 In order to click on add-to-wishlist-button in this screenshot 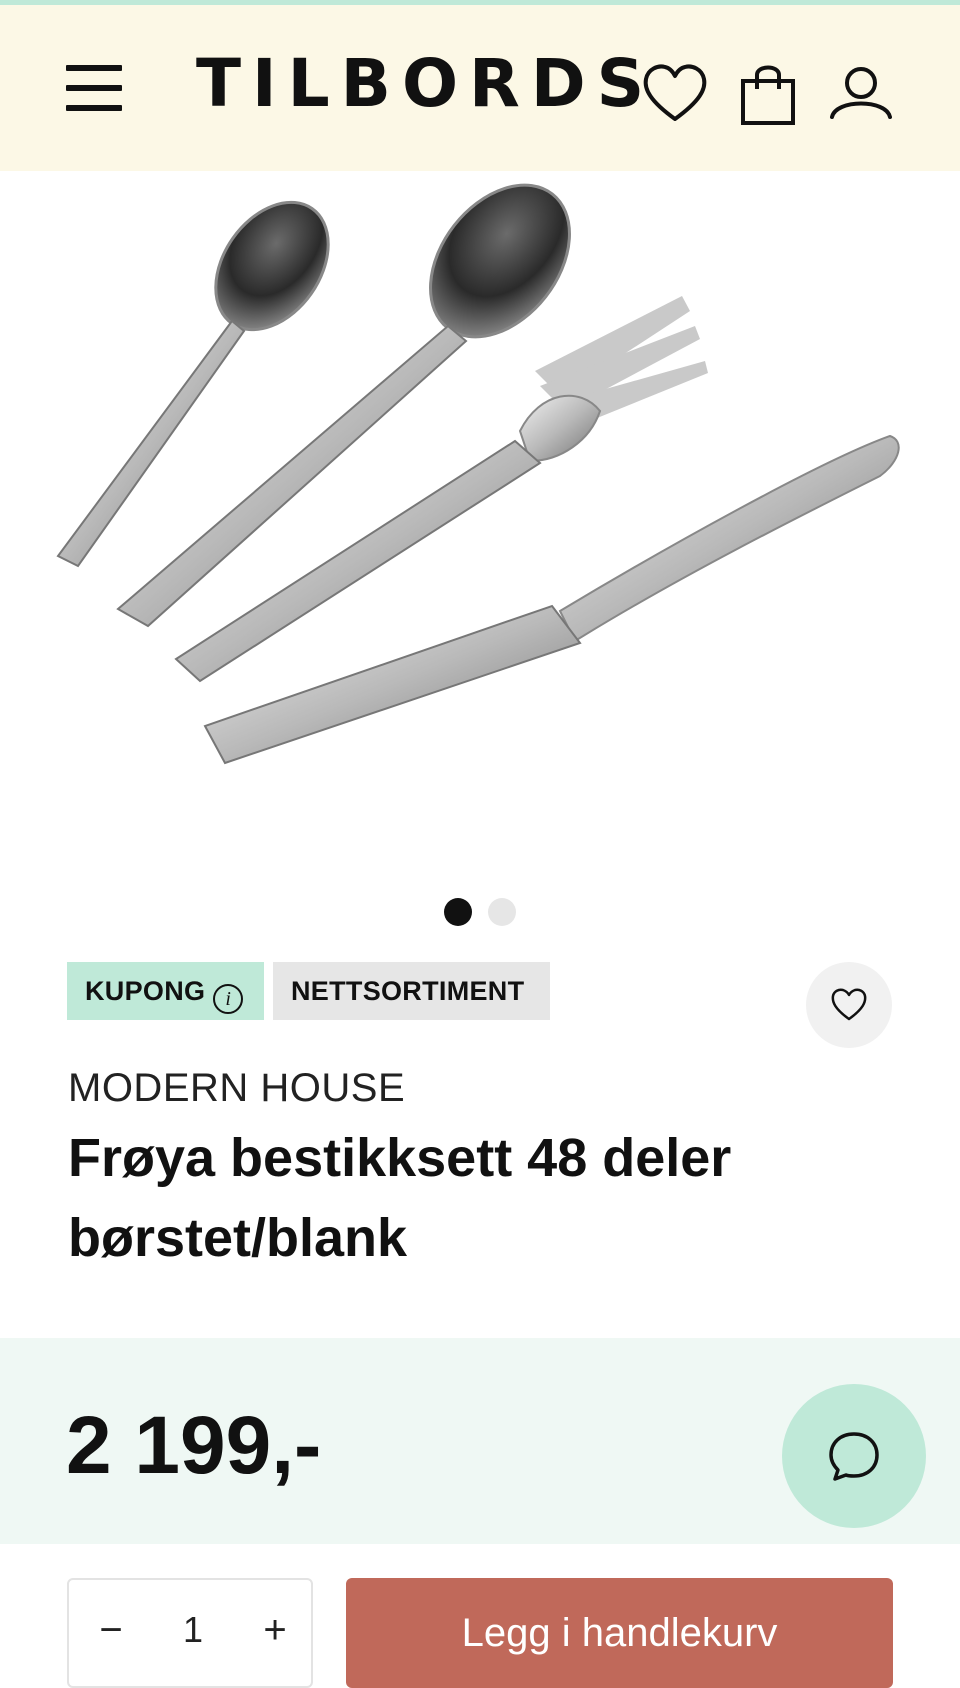, I will do `click(849, 1005)`.